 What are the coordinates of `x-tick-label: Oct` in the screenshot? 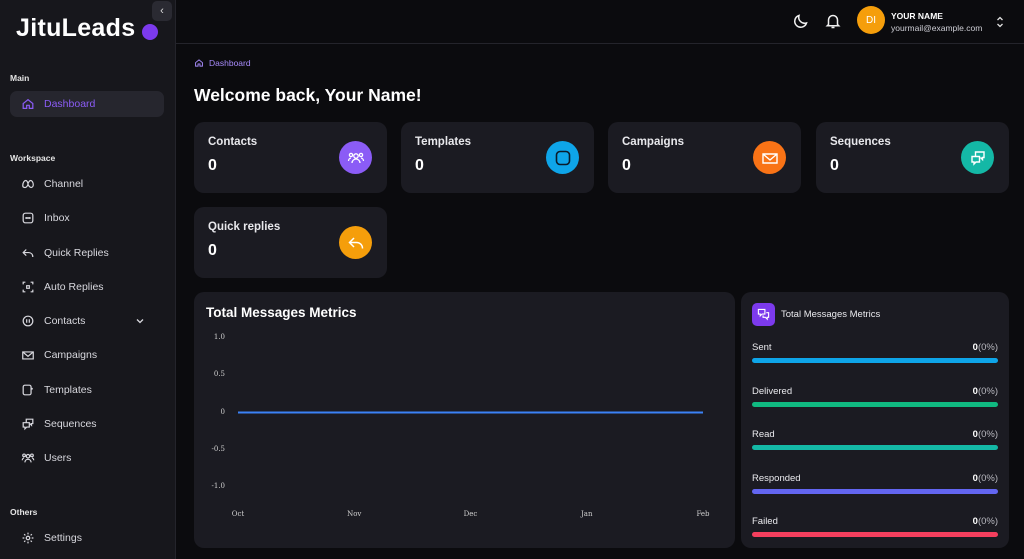 It's located at (238, 514).